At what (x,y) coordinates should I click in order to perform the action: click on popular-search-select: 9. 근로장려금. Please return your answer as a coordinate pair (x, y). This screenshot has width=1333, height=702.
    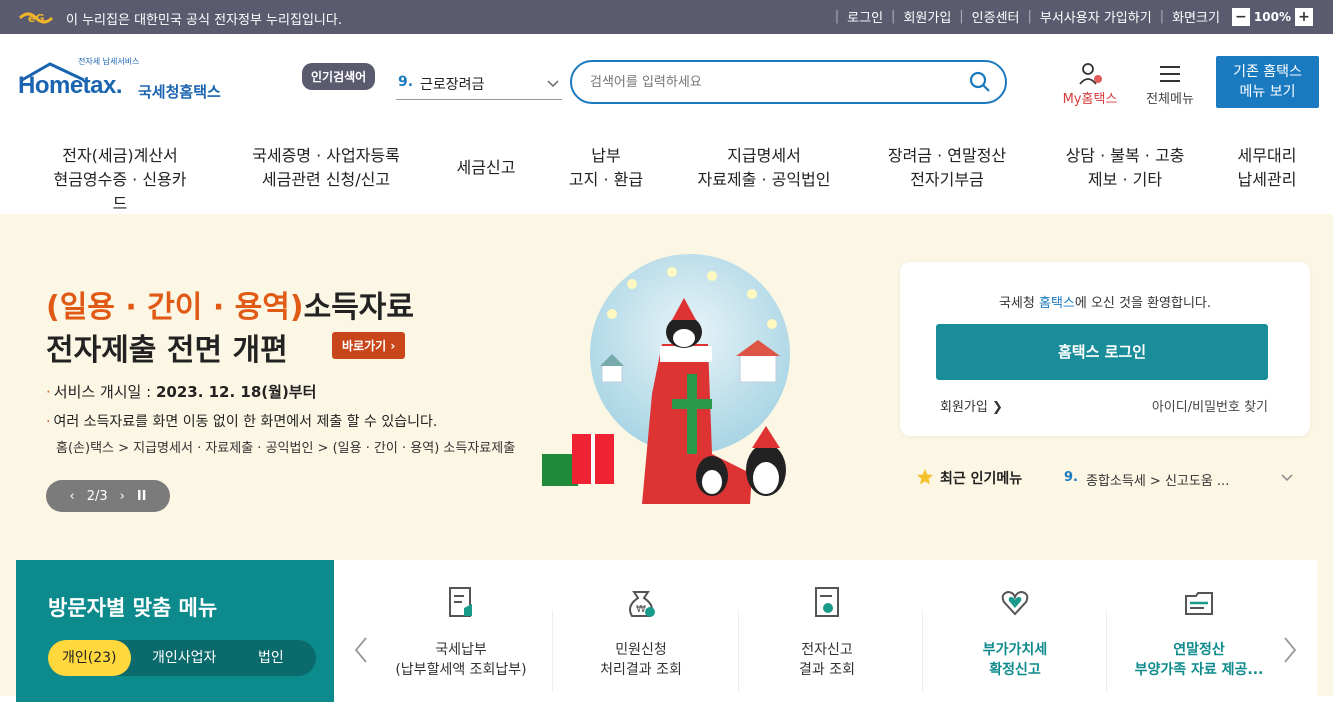
    Looking at the image, I should click on (479, 84).